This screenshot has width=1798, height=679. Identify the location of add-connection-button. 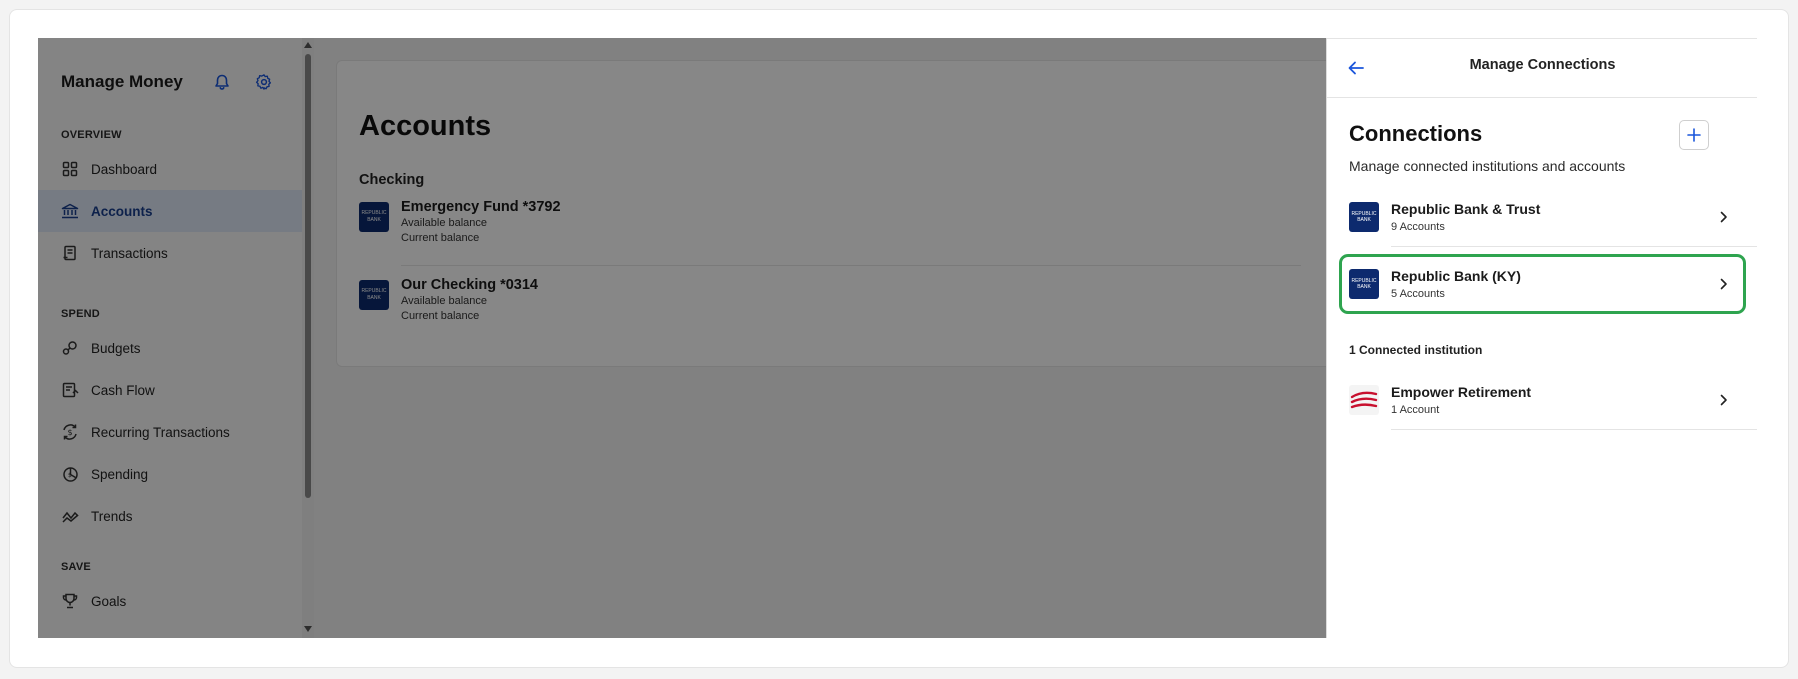
(1694, 135).